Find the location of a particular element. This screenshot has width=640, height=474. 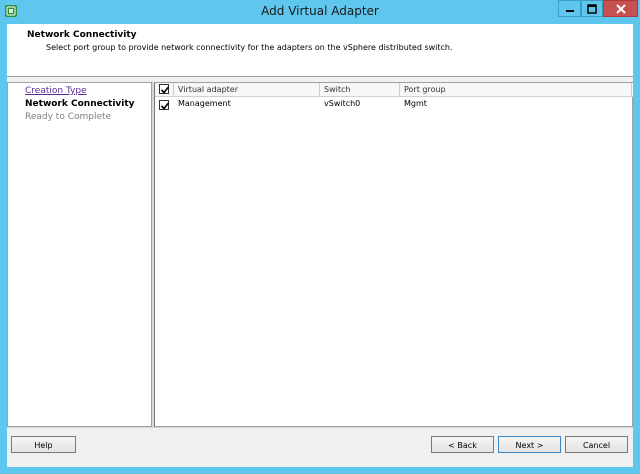

minimize-icon is located at coordinates (569, 10).